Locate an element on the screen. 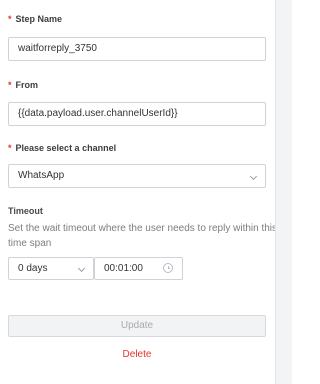 The width and height of the screenshot is (320, 384). timeout-days-select: 0 days is located at coordinates (51, 268).